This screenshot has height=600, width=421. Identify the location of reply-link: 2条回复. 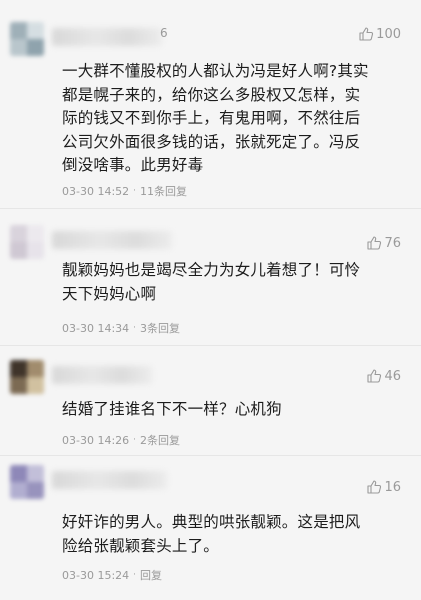
(160, 440).